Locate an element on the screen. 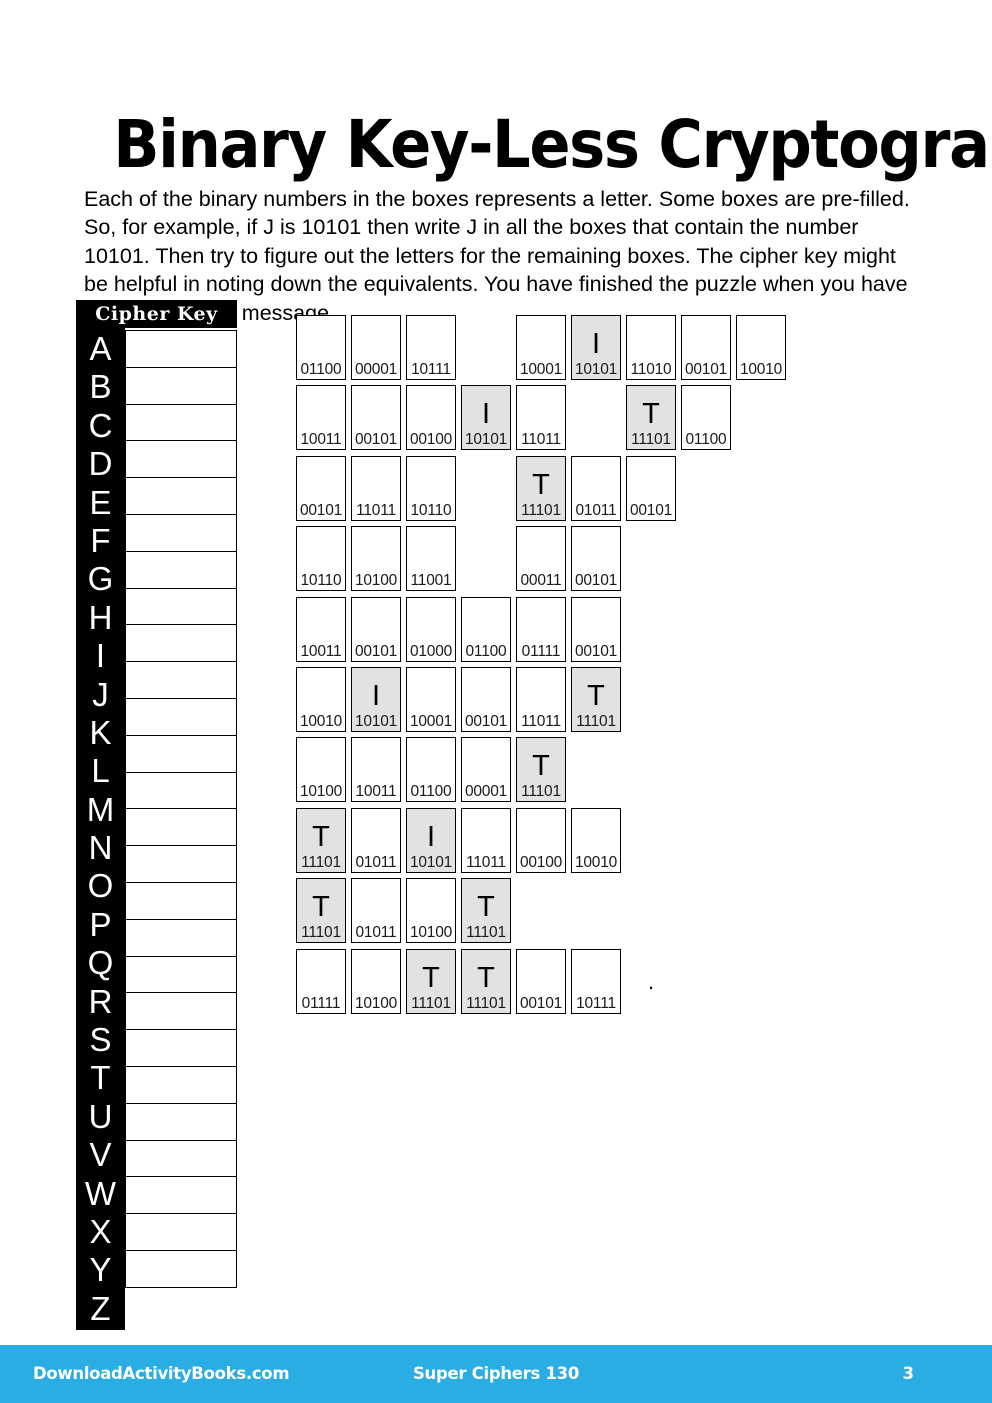 The height and width of the screenshot is (1403, 992). puzzle-cell-code: 10001 is located at coordinates (431, 721).